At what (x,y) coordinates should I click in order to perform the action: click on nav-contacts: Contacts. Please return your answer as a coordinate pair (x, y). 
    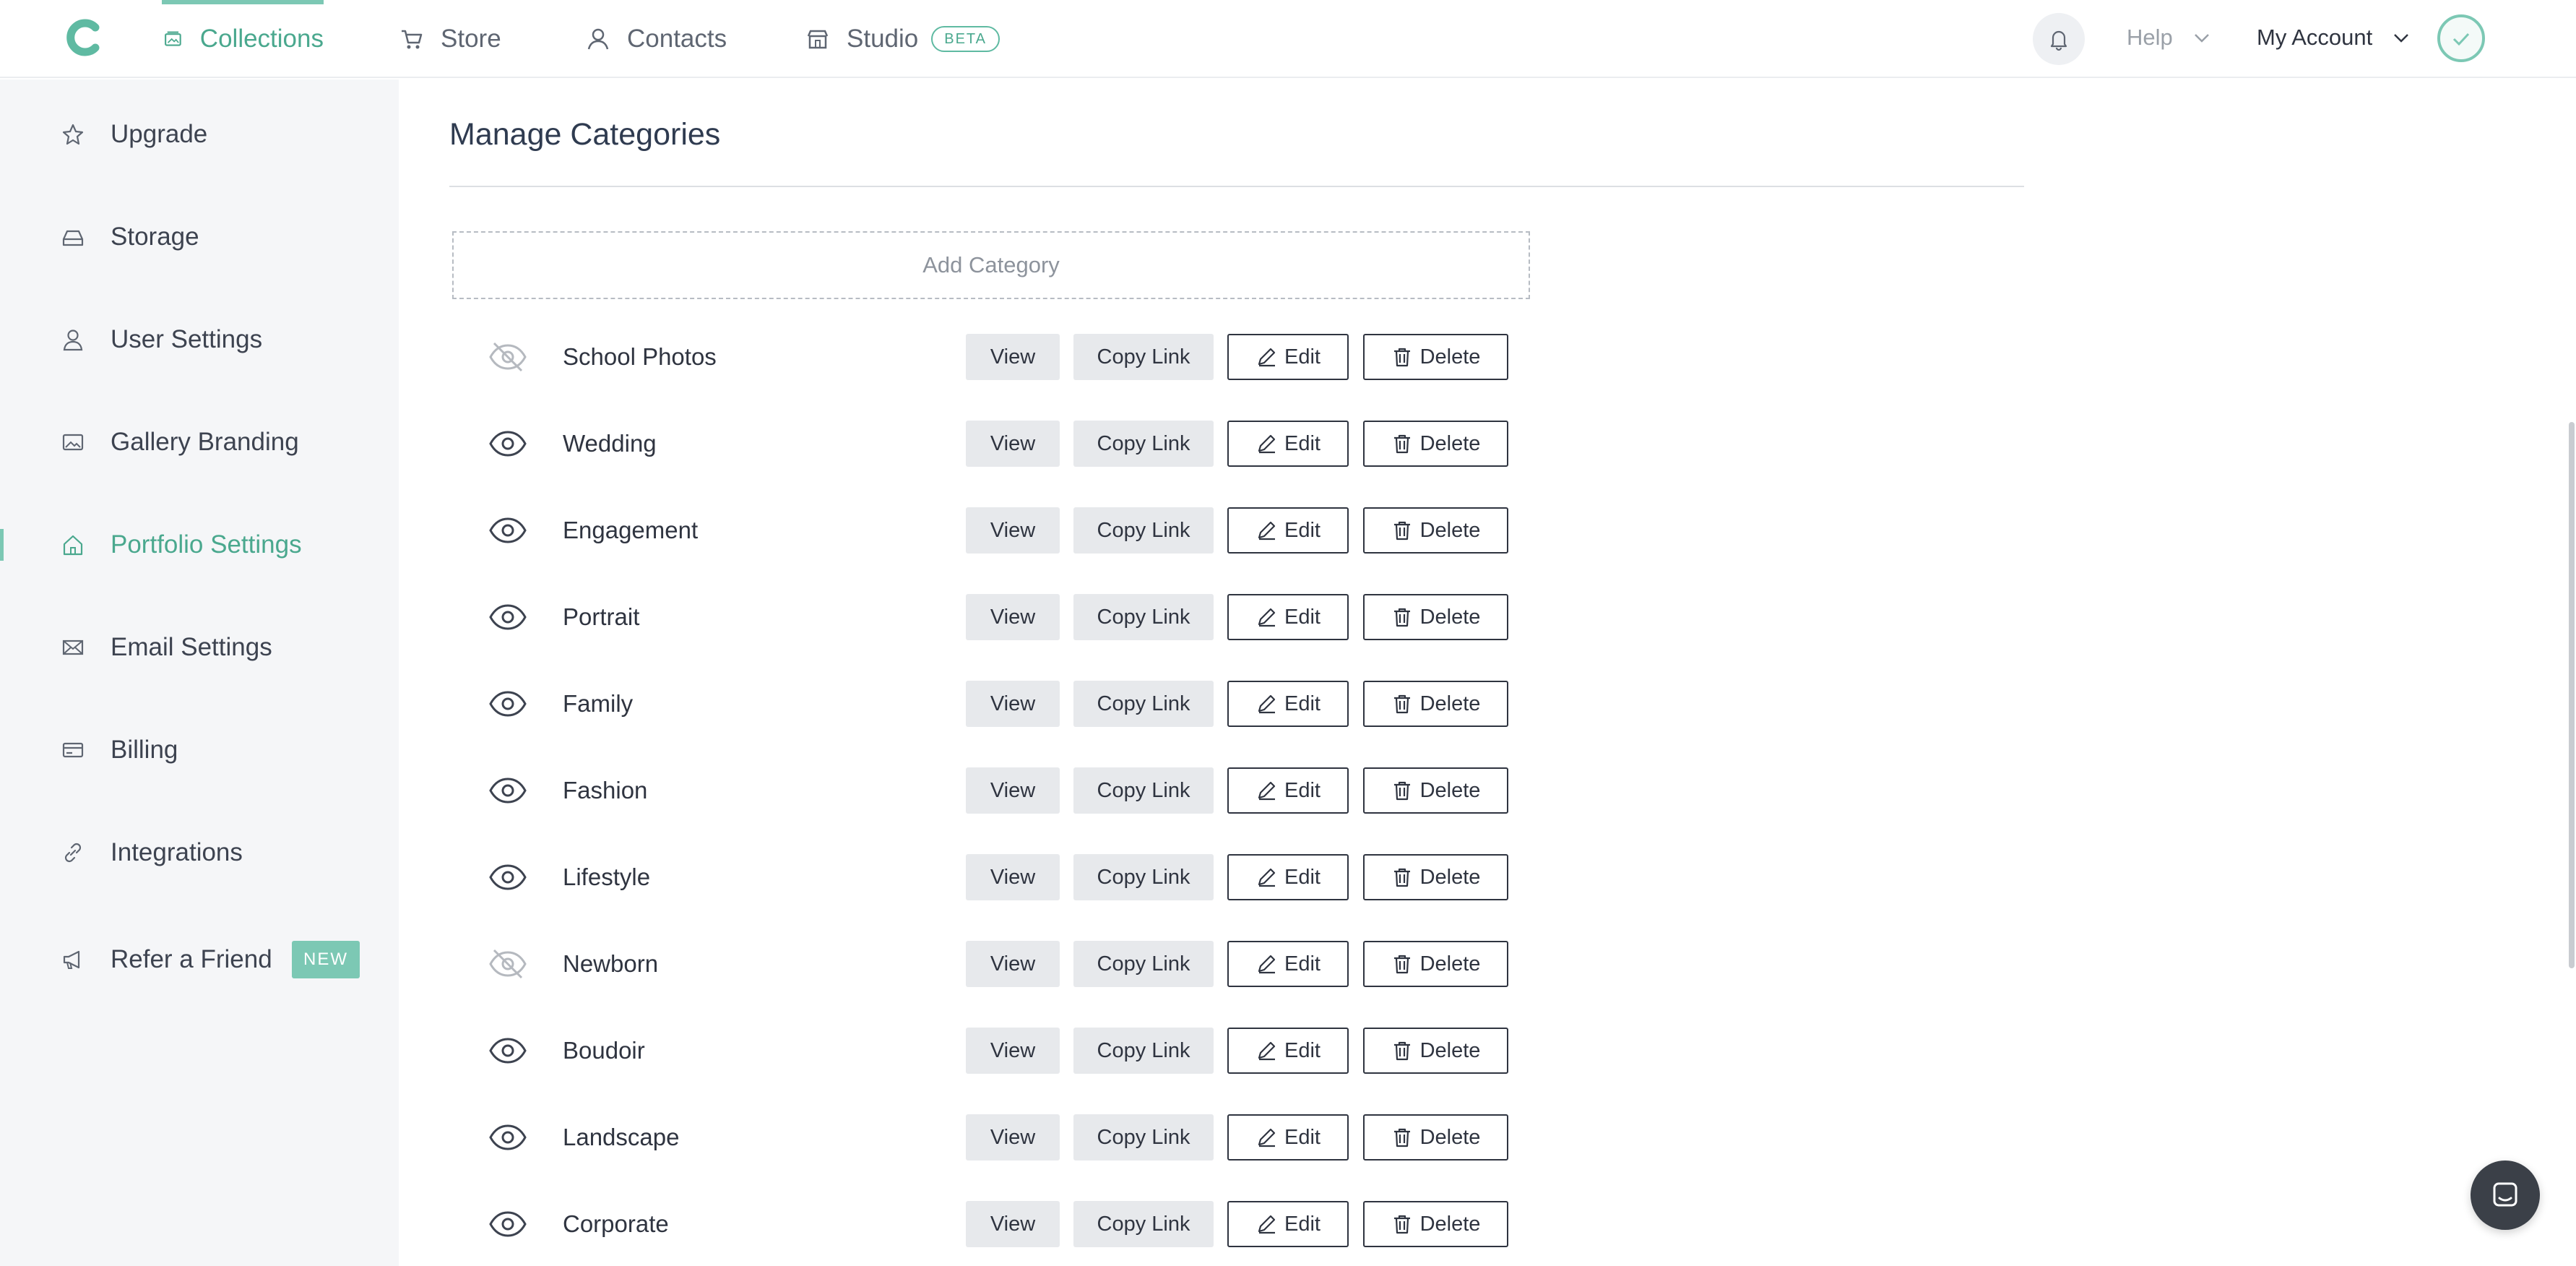
    Looking at the image, I should click on (656, 39).